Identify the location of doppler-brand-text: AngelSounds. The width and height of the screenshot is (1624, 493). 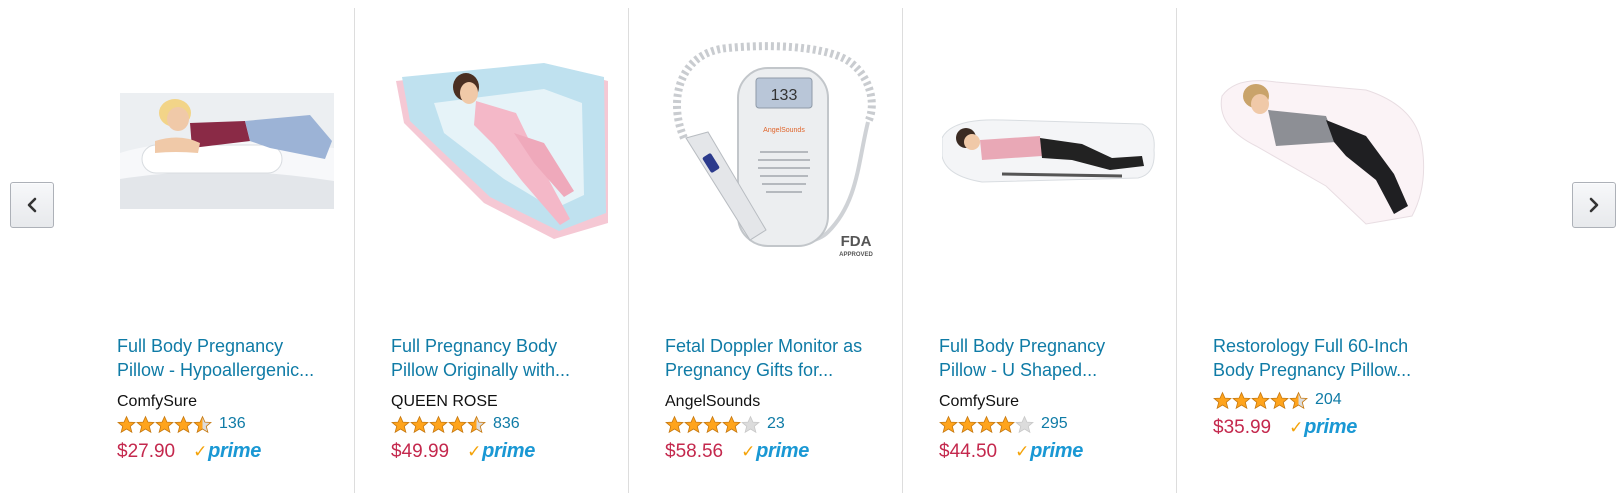
(784, 130).